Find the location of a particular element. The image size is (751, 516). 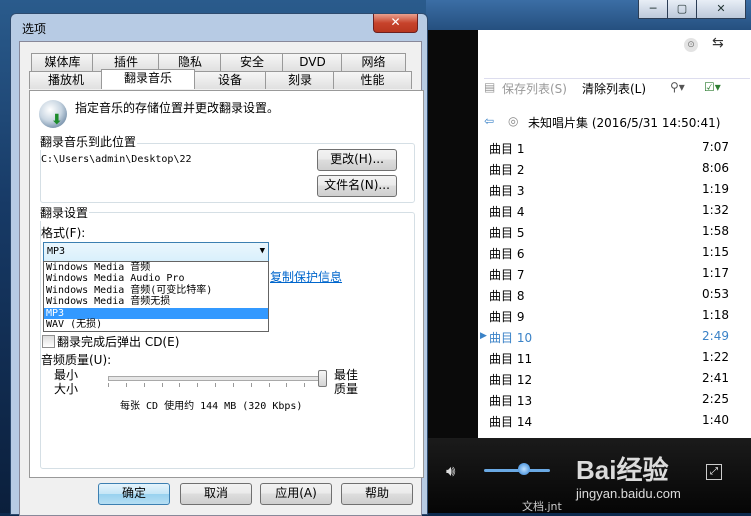

track-name: 曲目 3 is located at coordinates (507, 191).